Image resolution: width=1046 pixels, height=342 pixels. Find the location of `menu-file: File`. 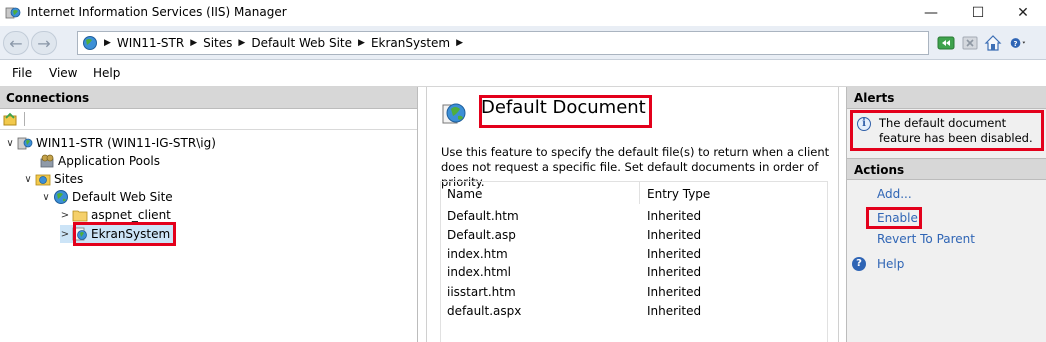

menu-file: File is located at coordinates (22, 73).